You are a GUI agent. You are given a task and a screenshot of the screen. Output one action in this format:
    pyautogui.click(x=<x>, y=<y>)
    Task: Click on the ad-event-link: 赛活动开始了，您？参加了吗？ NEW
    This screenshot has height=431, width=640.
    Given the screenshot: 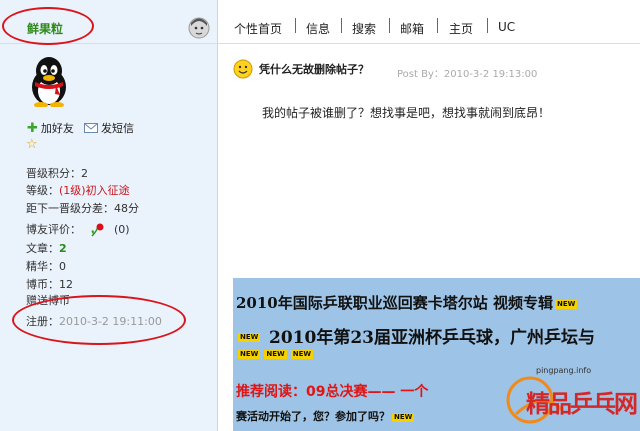 What is the action you would take?
    pyautogui.click(x=325, y=416)
    